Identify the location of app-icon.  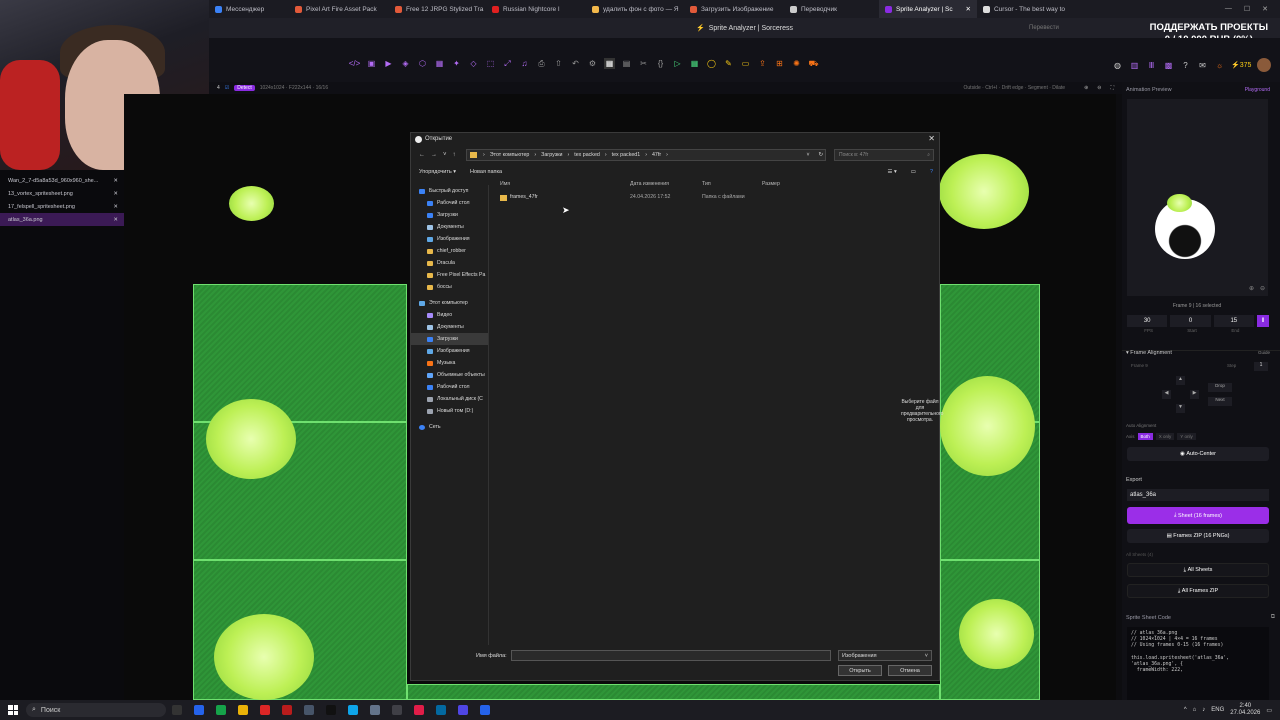
(463, 710).